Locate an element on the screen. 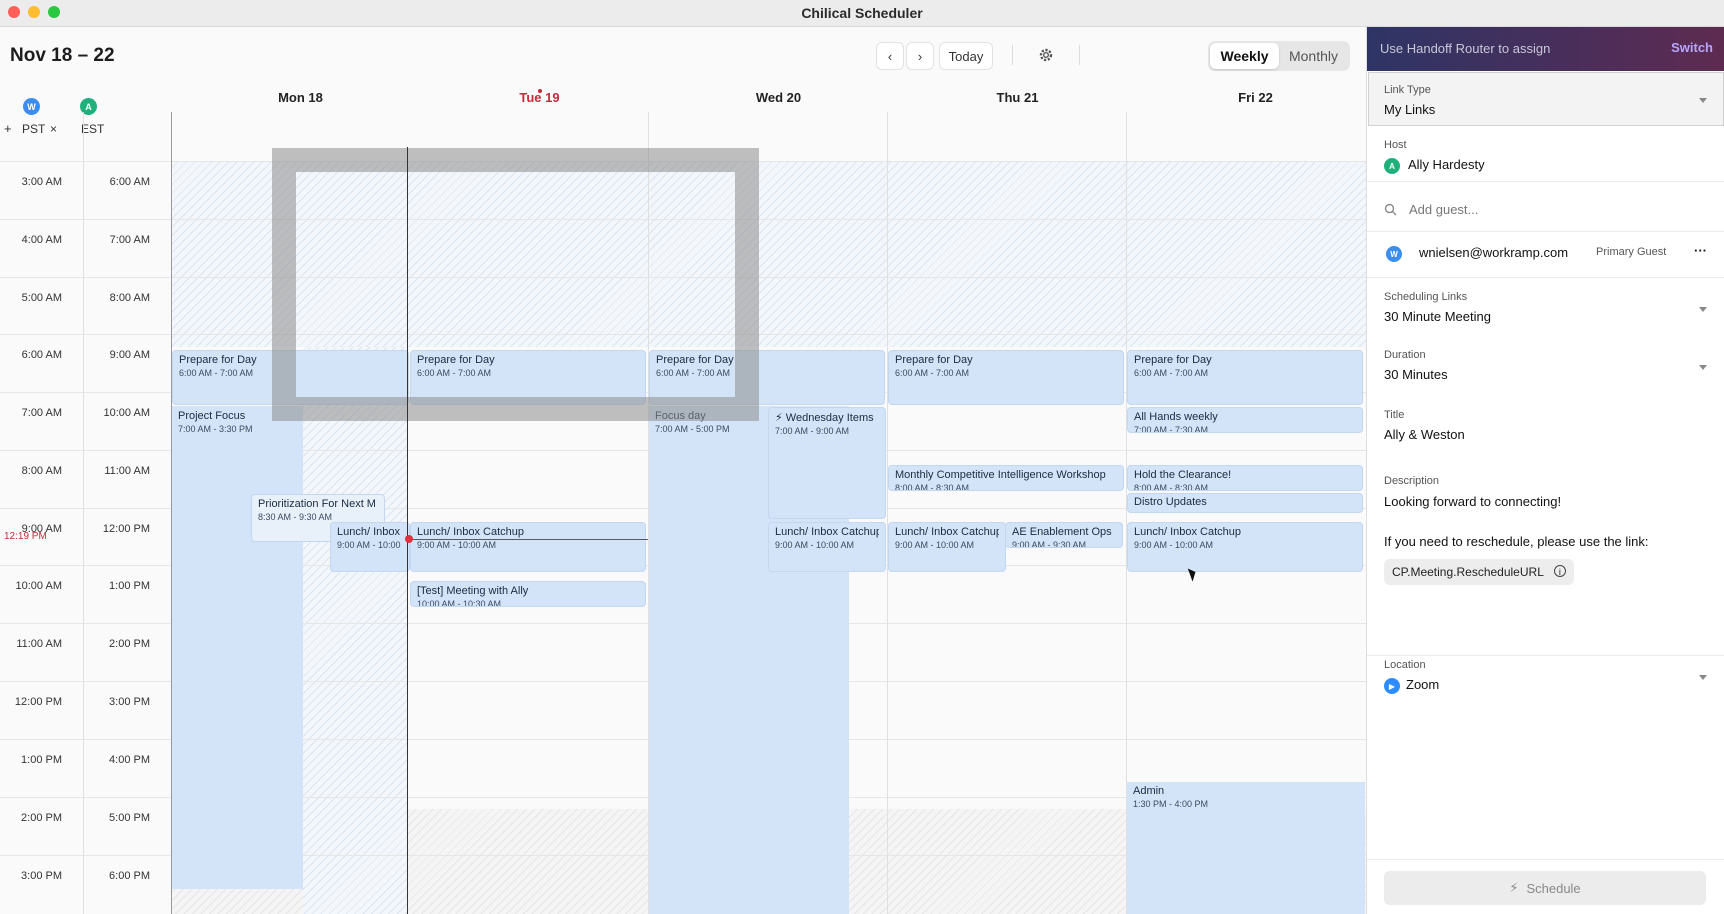 The image size is (1724, 914). location-select: Zoom is located at coordinates (1422, 684).